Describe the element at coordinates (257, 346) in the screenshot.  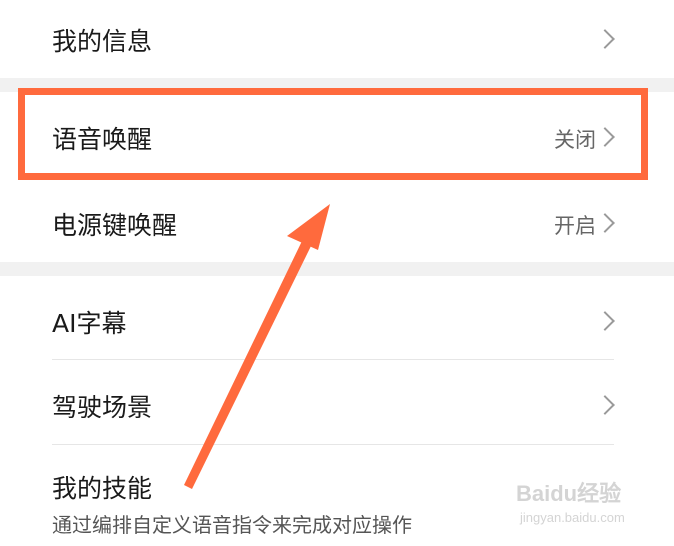
I see `pointer-arrow-icon` at that location.